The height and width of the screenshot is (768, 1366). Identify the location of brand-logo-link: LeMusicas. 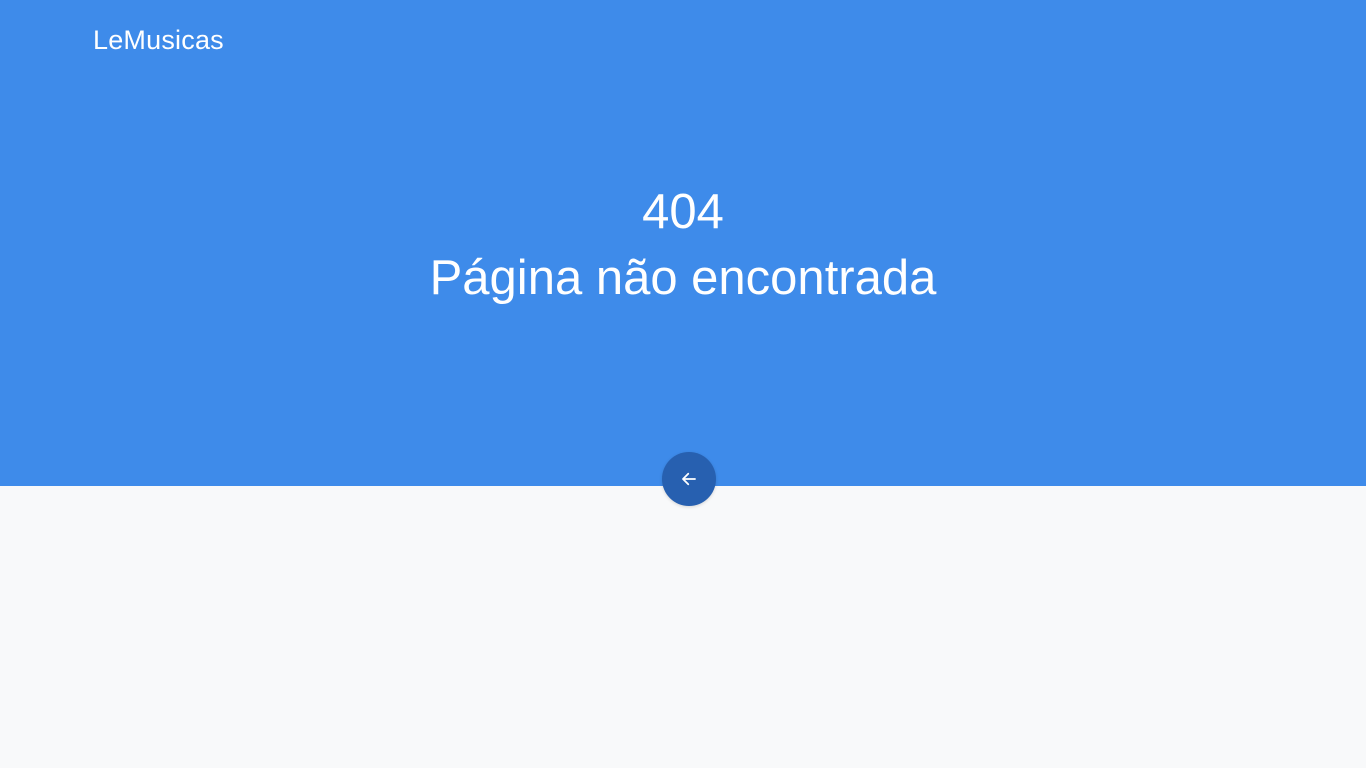
(158, 40).